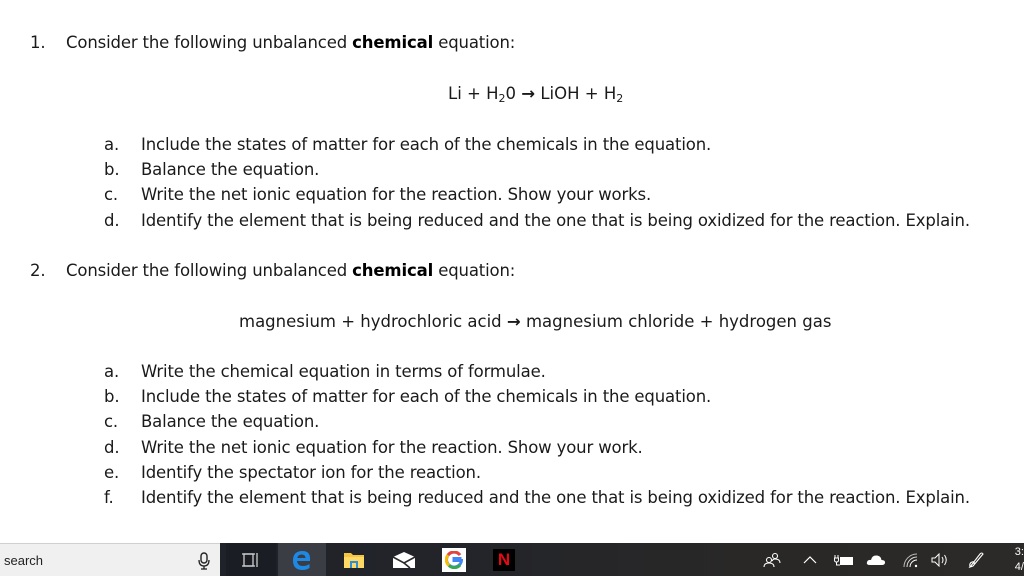 The height and width of the screenshot is (576, 1024). Describe the element at coordinates (38, 270) in the screenshot. I see `question-number: 2.` at that location.